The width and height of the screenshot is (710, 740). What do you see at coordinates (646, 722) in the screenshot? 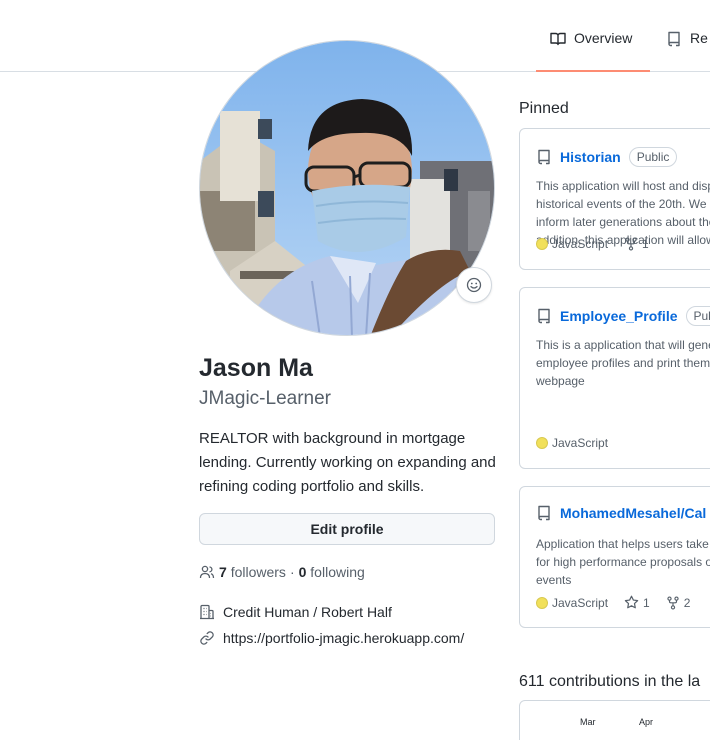
I see `month-label: Apr` at bounding box center [646, 722].